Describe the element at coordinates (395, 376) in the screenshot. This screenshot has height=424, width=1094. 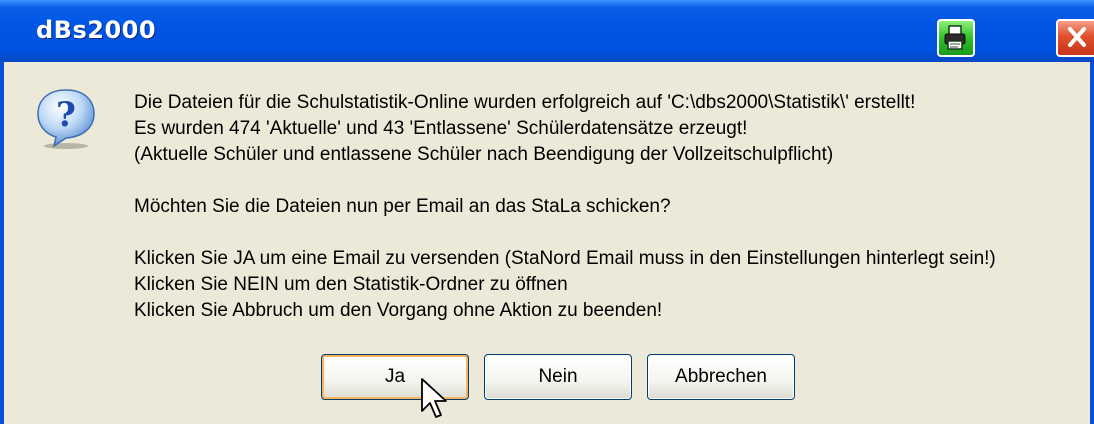
I see `yes-button-label: Ja` at that location.